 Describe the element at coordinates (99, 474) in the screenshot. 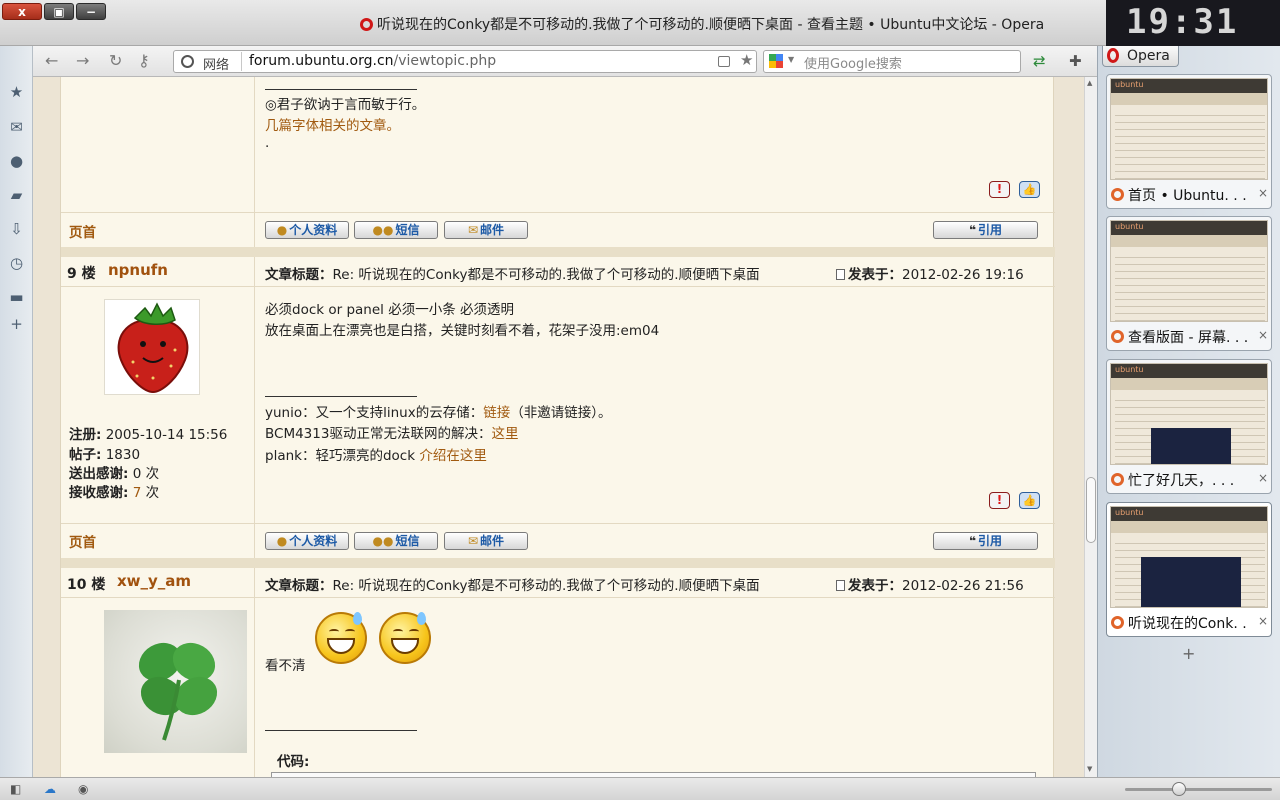

I see `stat-label: 送出感谢:` at that location.